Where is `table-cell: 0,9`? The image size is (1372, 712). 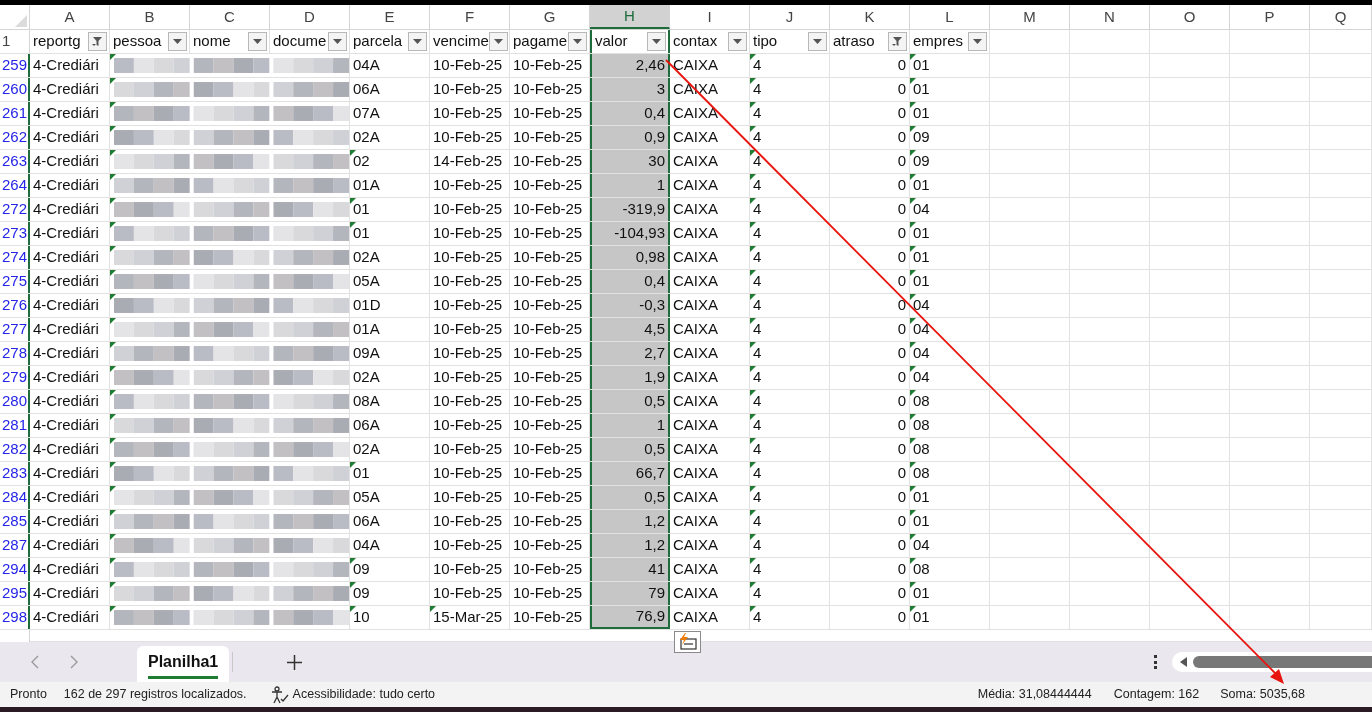 table-cell: 0,9 is located at coordinates (630, 137).